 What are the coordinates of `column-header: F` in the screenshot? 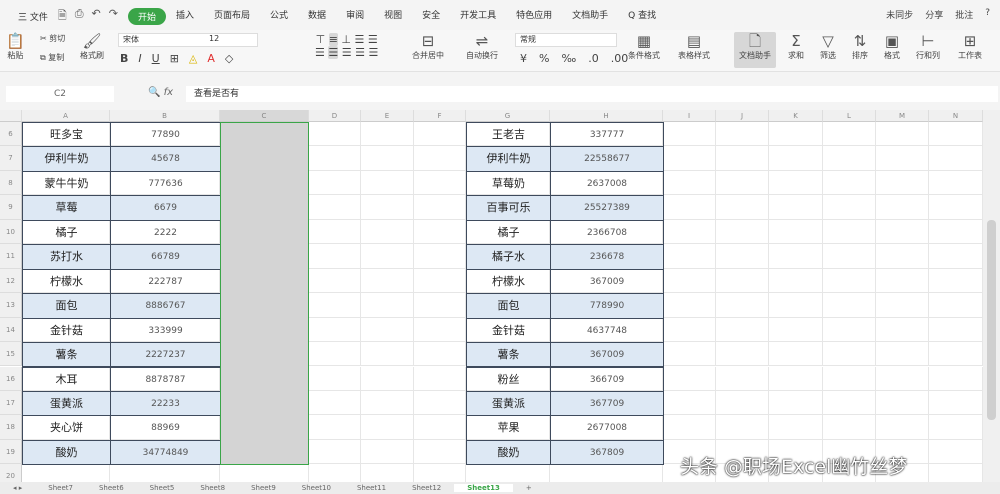 It's located at (440, 116).